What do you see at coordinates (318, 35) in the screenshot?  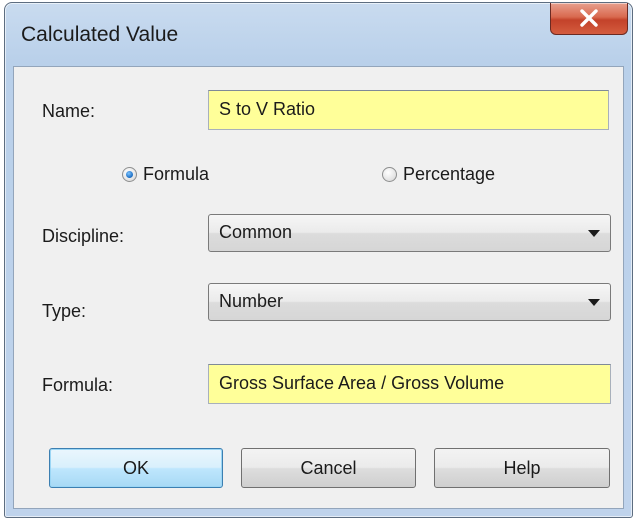 I see `title-bar: Calculated Value` at bounding box center [318, 35].